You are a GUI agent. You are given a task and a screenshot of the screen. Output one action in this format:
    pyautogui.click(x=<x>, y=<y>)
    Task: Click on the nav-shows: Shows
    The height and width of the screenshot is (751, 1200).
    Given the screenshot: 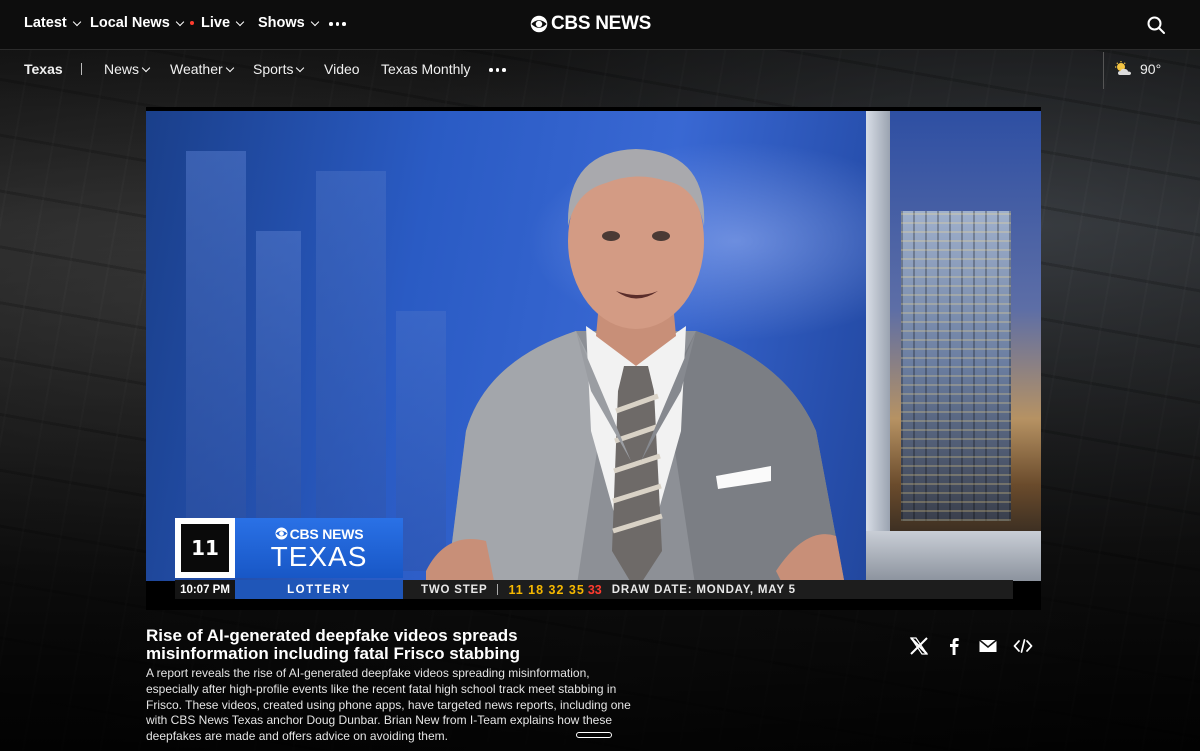 What is the action you would take?
    pyautogui.click(x=288, y=23)
    